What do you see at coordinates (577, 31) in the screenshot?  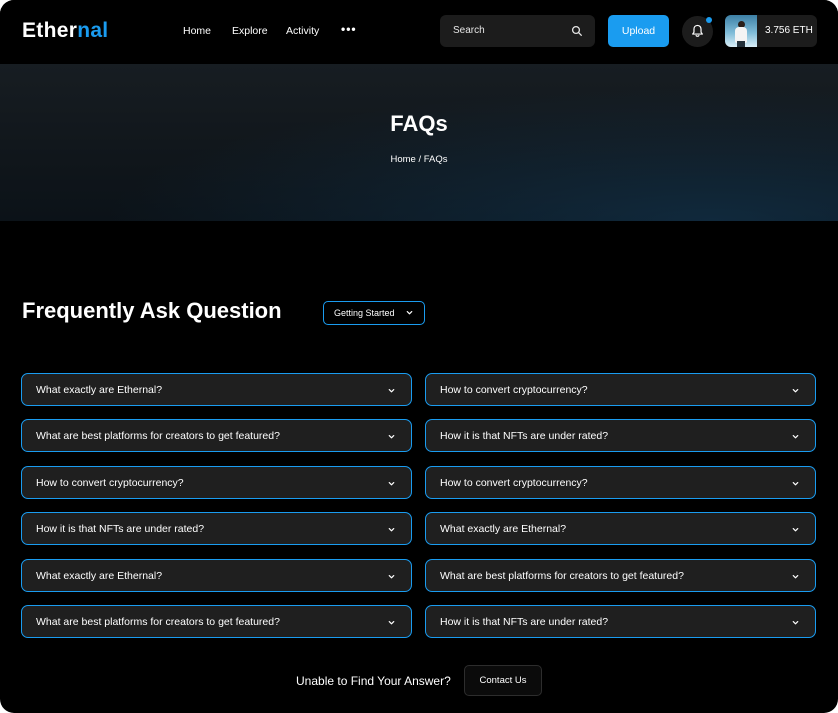 I see `search-icon` at bounding box center [577, 31].